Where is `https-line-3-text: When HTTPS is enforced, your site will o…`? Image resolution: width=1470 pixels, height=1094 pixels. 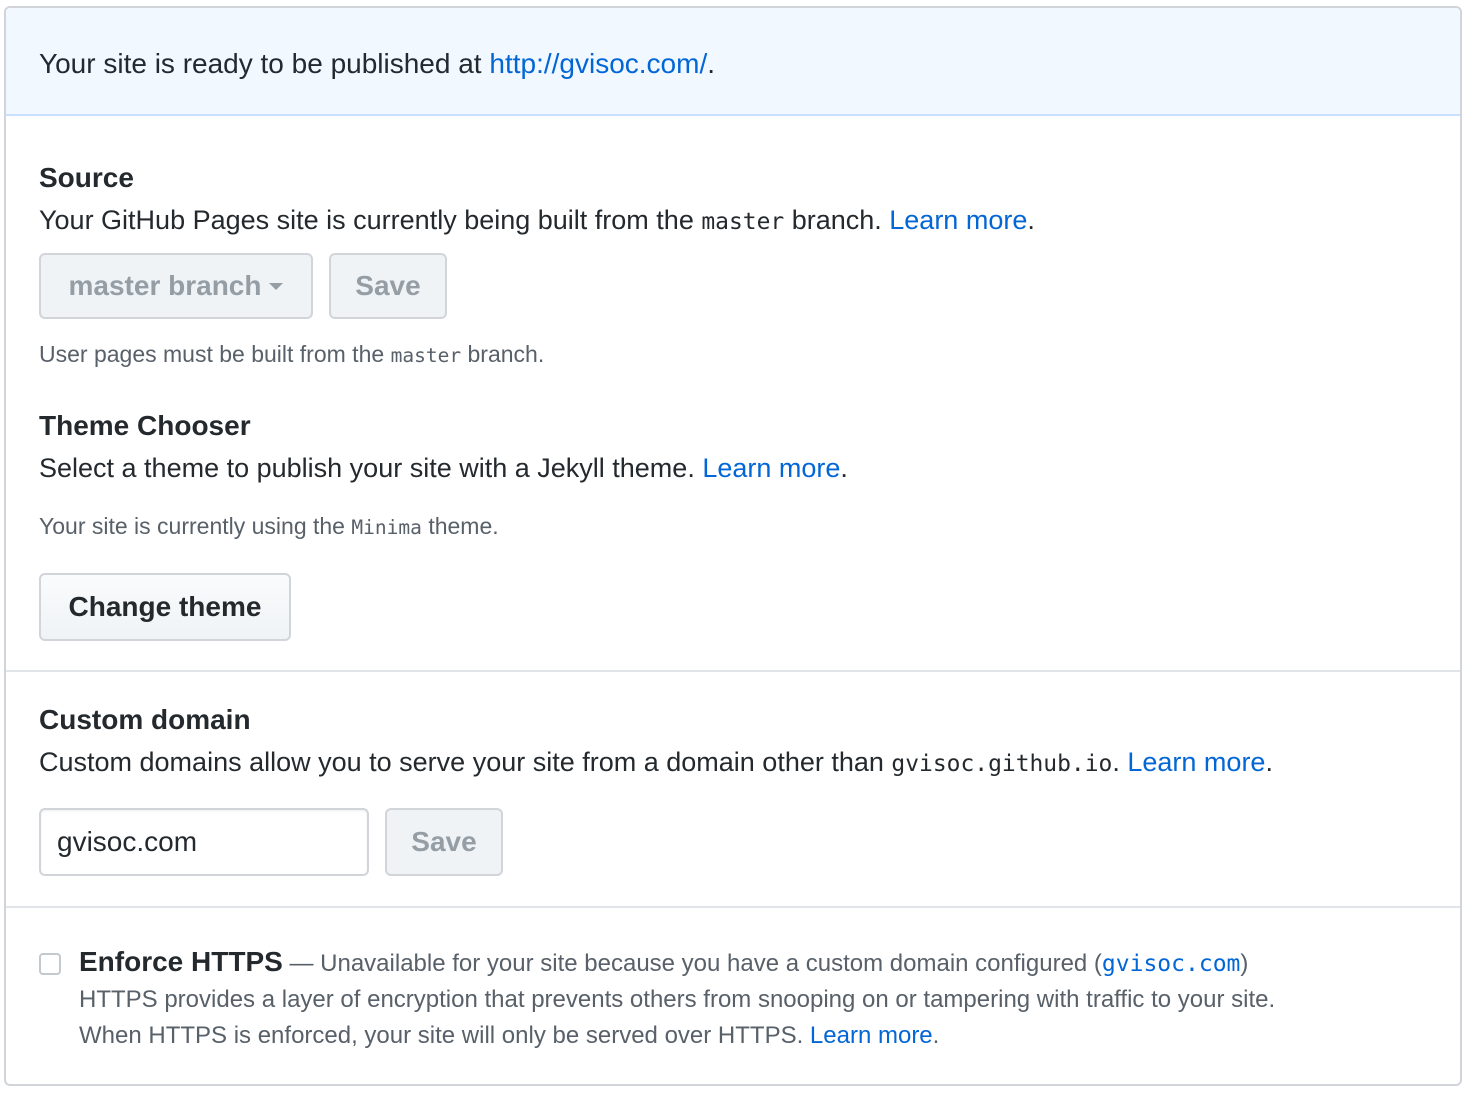
https-line-3-text: When HTTPS is enforced, your site will o… is located at coordinates (444, 1035).